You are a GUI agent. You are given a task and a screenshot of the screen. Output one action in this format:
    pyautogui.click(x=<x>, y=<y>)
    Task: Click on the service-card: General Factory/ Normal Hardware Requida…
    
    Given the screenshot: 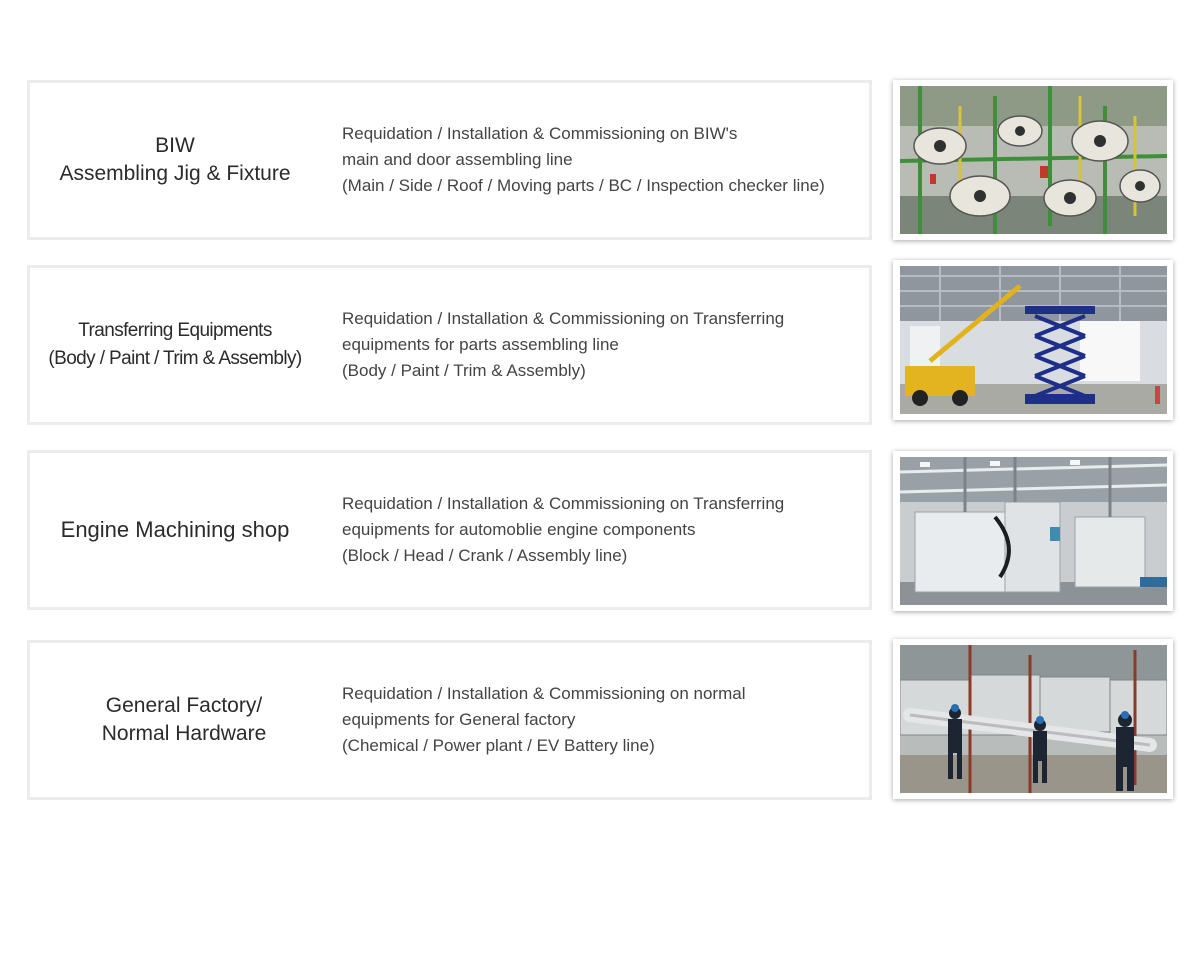 What is the action you would take?
    pyautogui.click(x=449, y=720)
    